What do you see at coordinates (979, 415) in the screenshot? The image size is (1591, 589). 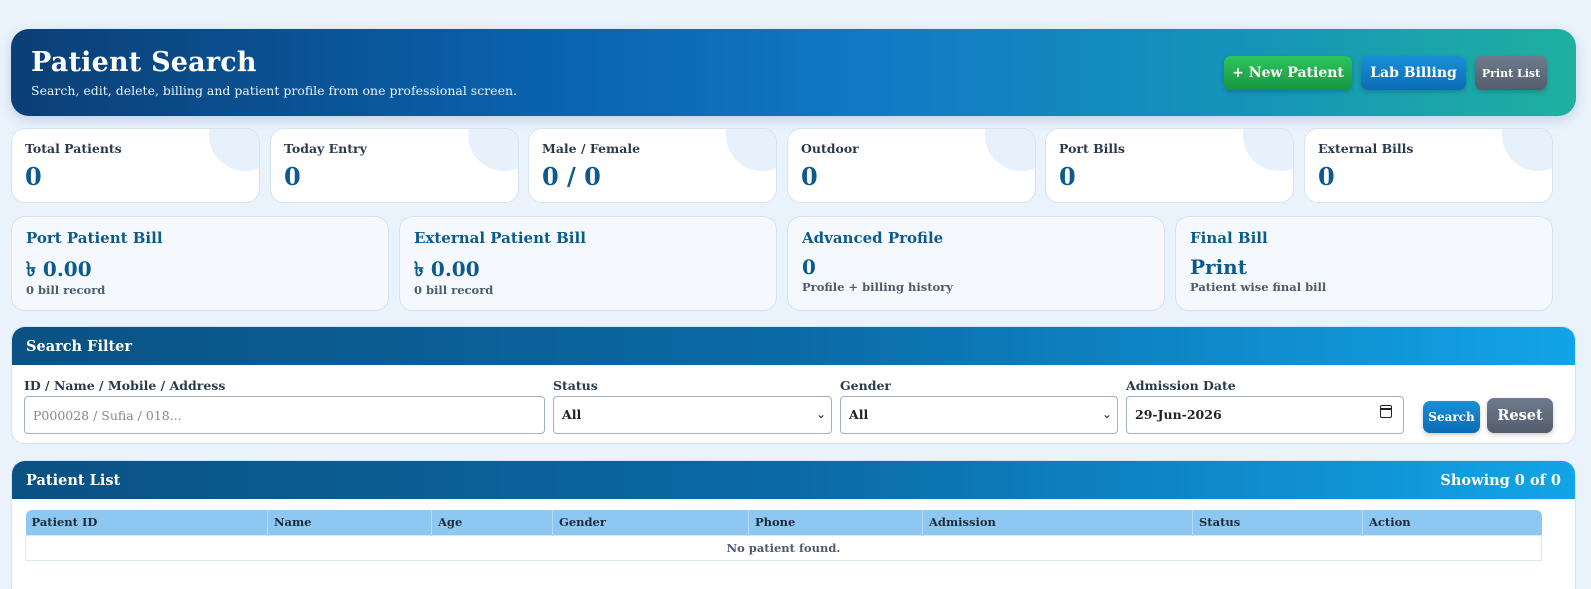 I see `gender-select: All` at bounding box center [979, 415].